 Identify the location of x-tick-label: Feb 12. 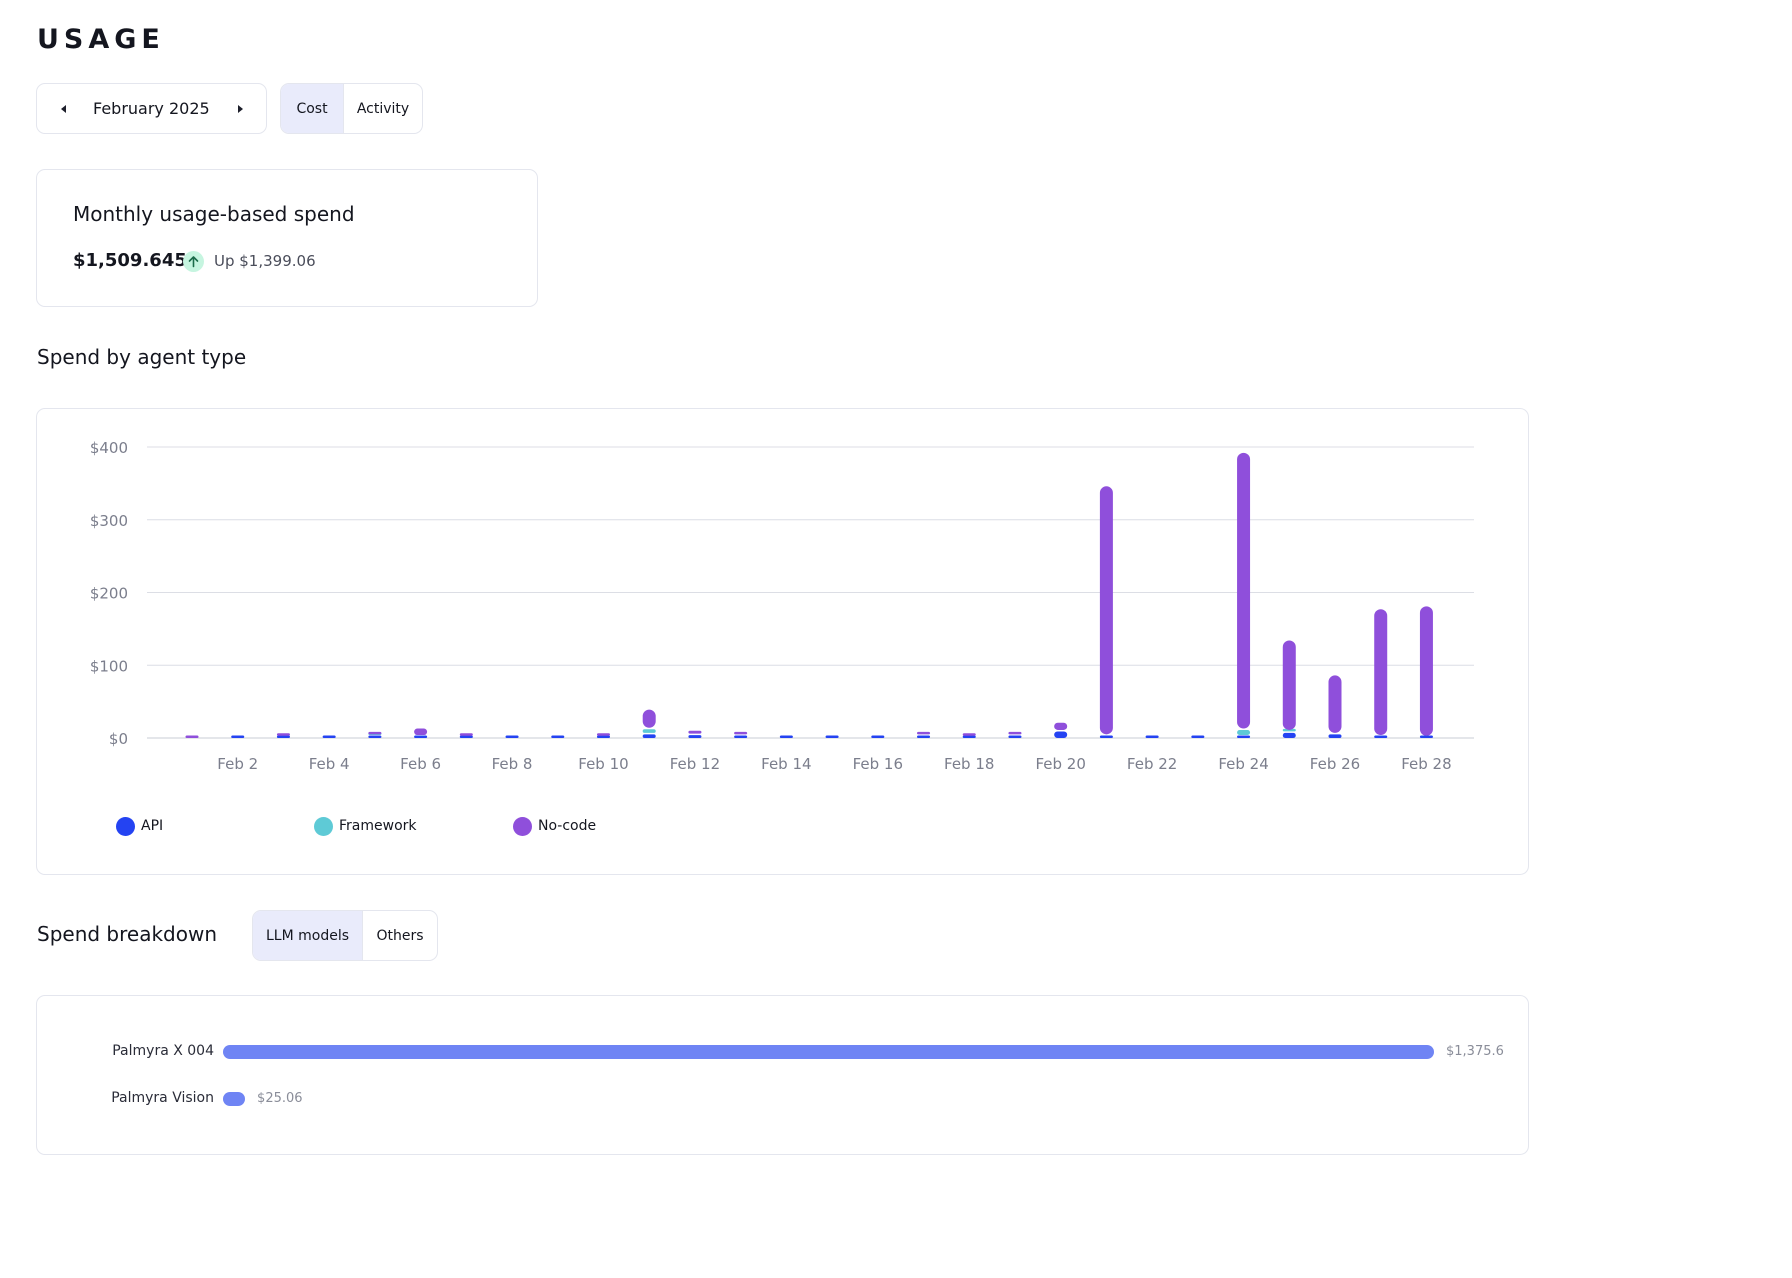
(695, 764).